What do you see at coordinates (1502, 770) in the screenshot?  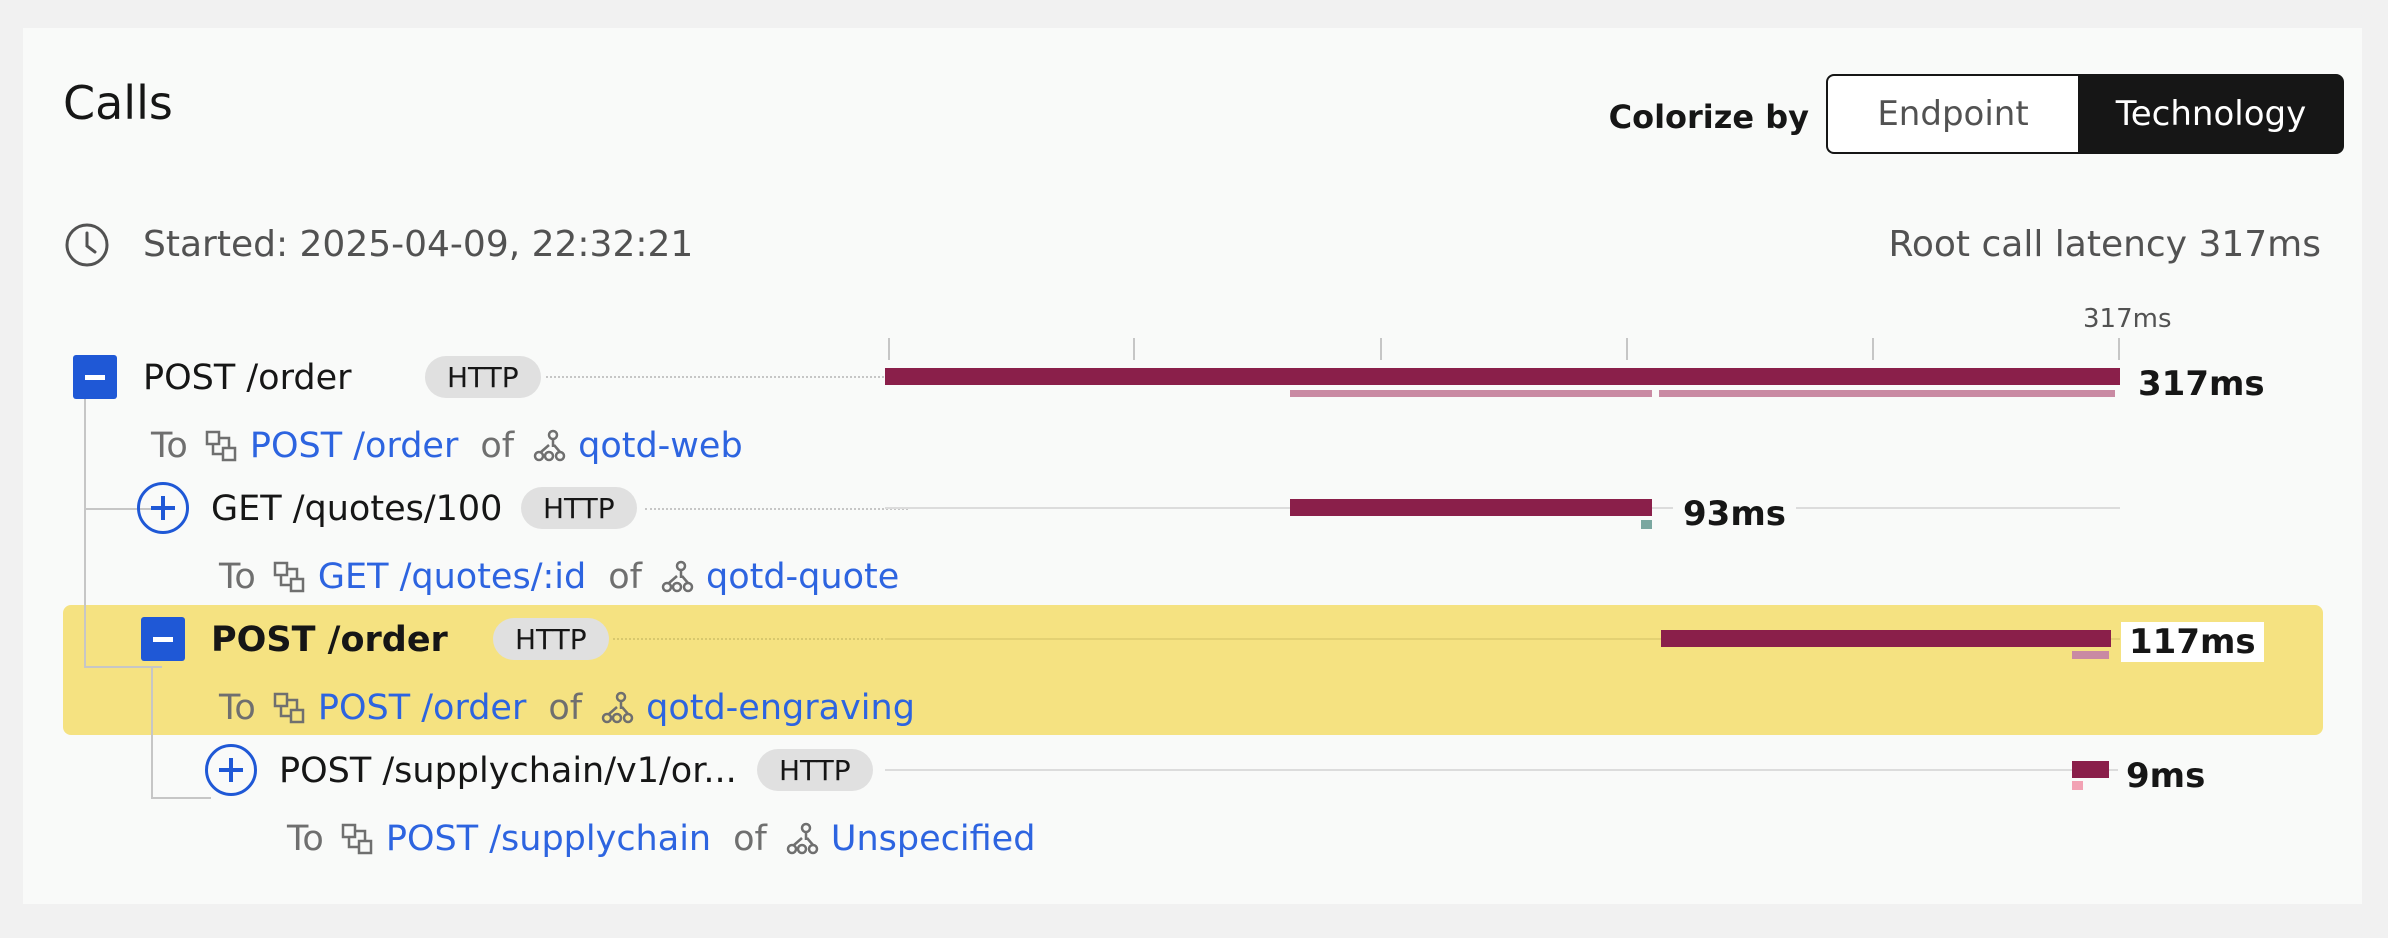 I see `timeline-track` at bounding box center [1502, 770].